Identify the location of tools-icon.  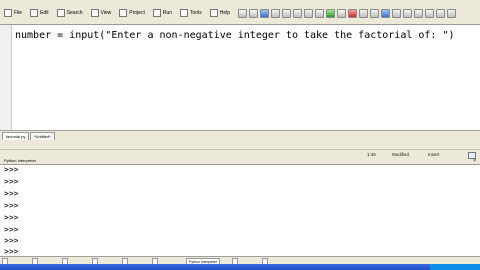
(184, 12).